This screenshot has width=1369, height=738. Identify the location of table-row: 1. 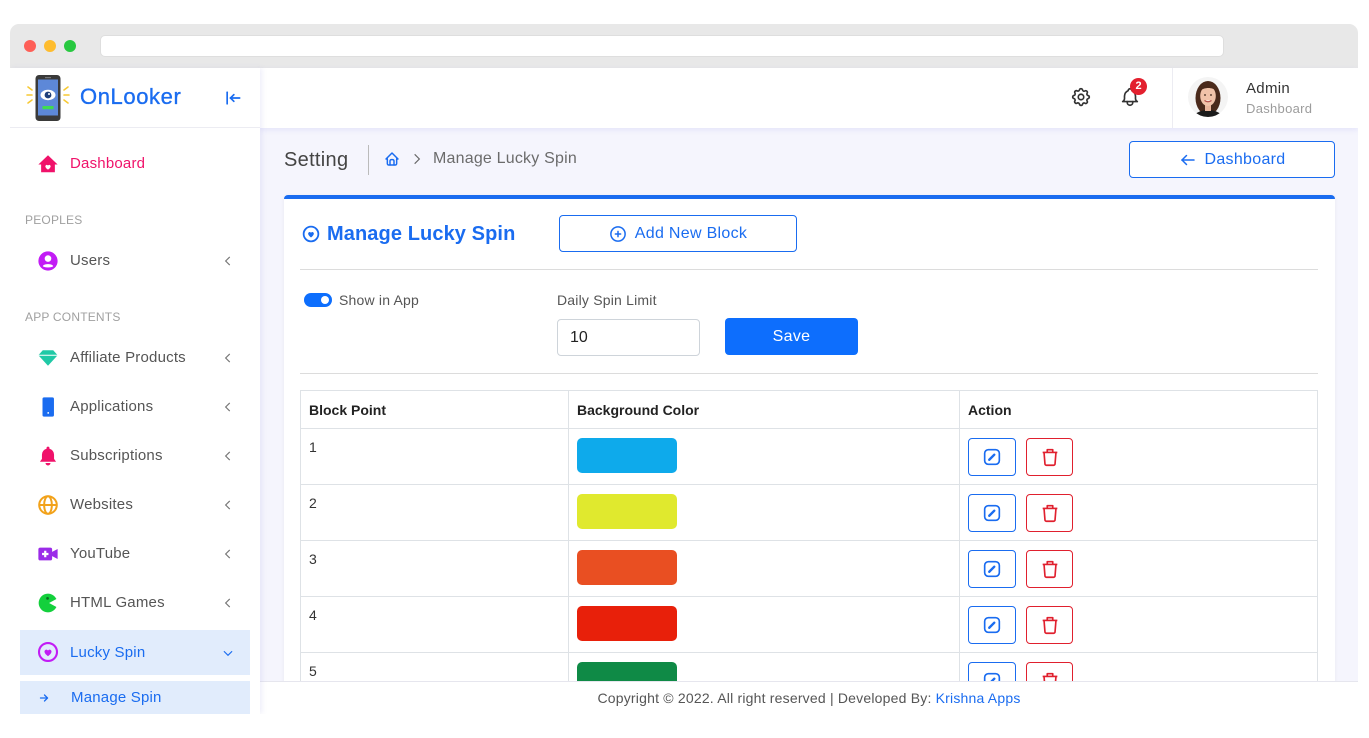
(809, 456).